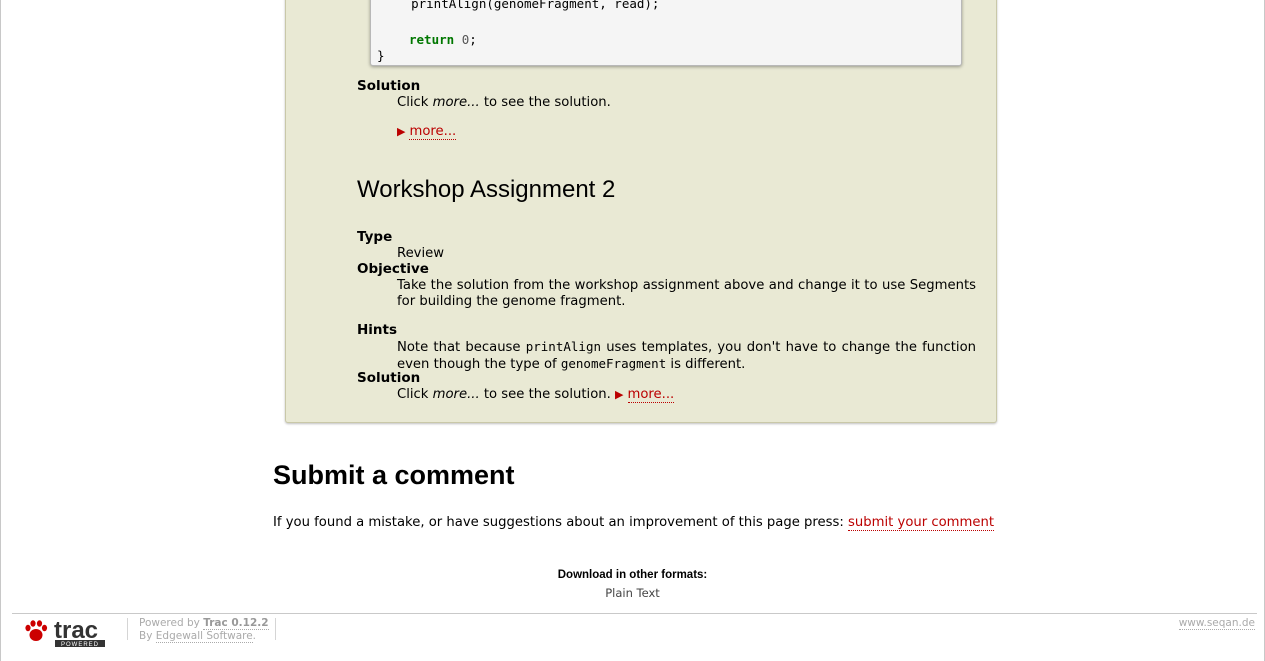 This screenshot has height=661, width=1265. What do you see at coordinates (520, 5) in the screenshot?
I see `code-line-printalign: printAlign(genomeFragment, read);` at bounding box center [520, 5].